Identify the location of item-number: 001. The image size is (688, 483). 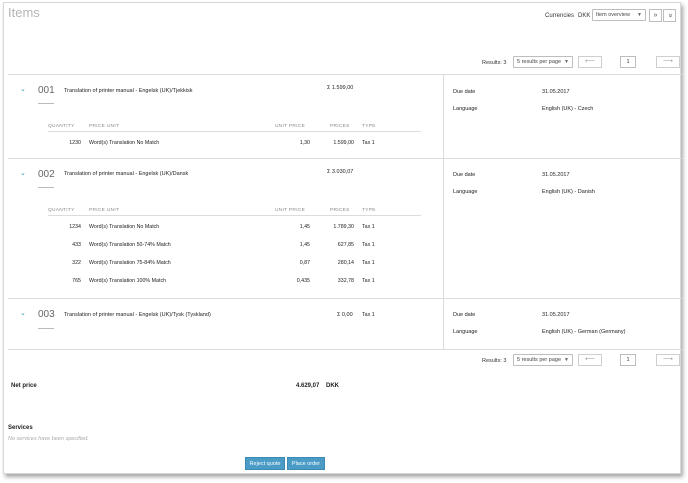
(46, 90).